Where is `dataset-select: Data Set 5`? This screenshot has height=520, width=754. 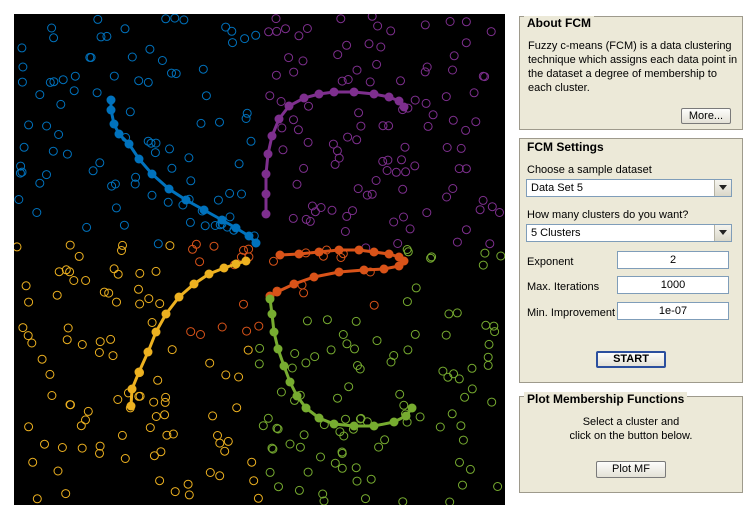 dataset-select: Data Set 5 is located at coordinates (629, 188).